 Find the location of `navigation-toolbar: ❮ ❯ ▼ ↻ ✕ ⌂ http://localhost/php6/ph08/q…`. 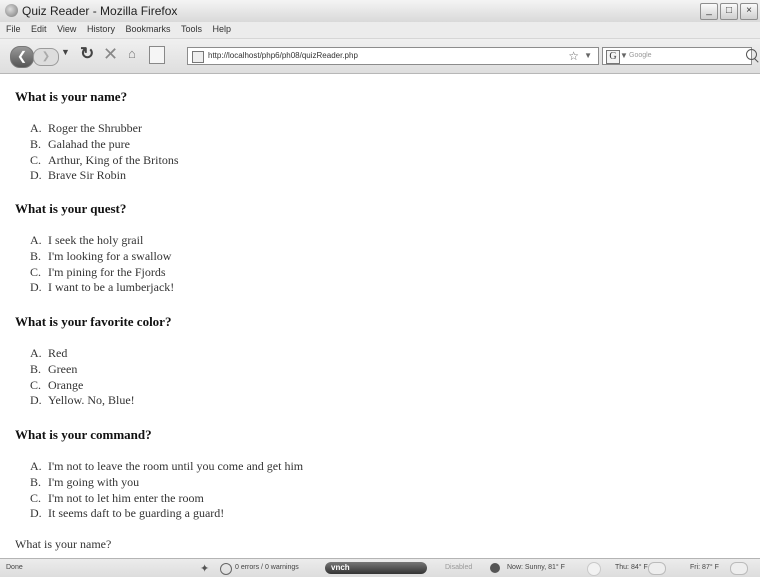

navigation-toolbar: ❮ ❯ ▼ ↻ ✕ ⌂ http://localhost/php6/ph08/q… is located at coordinates (380, 56).